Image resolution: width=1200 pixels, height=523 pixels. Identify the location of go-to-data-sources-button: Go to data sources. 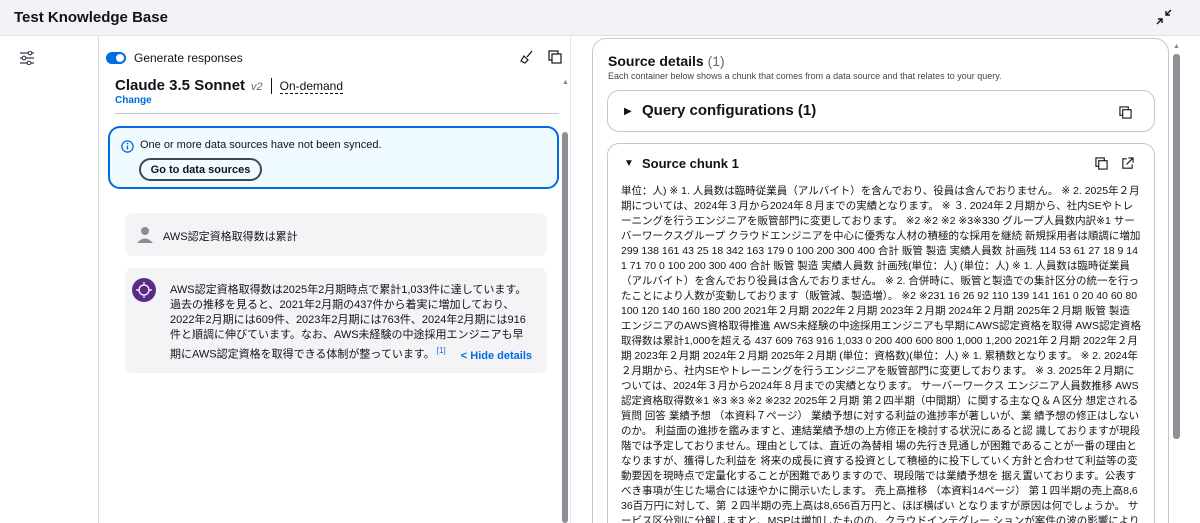
(200, 169).